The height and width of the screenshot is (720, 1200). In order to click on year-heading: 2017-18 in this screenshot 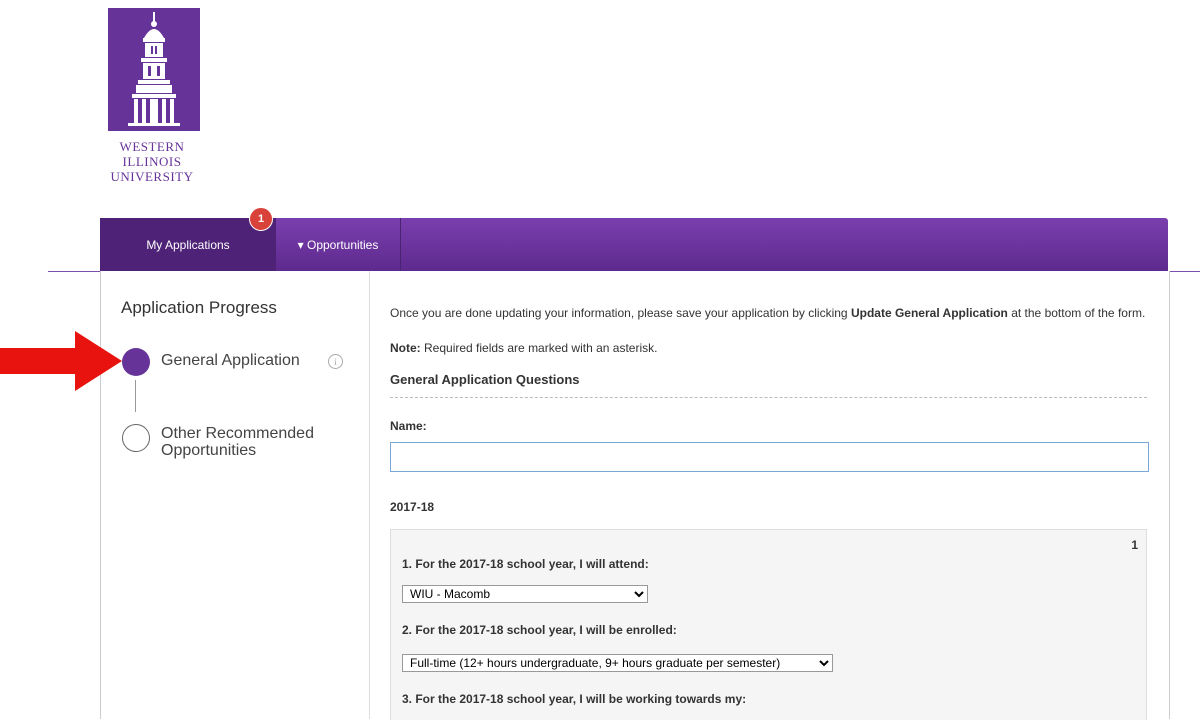, I will do `click(412, 507)`.